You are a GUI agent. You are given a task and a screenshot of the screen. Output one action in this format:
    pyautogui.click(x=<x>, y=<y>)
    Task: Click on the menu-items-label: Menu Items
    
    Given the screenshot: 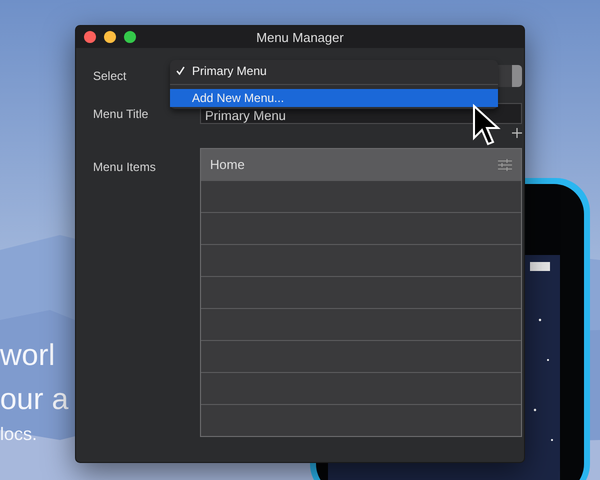 What is the action you would take?
    pyautogui.click(x=124, y=166)
    